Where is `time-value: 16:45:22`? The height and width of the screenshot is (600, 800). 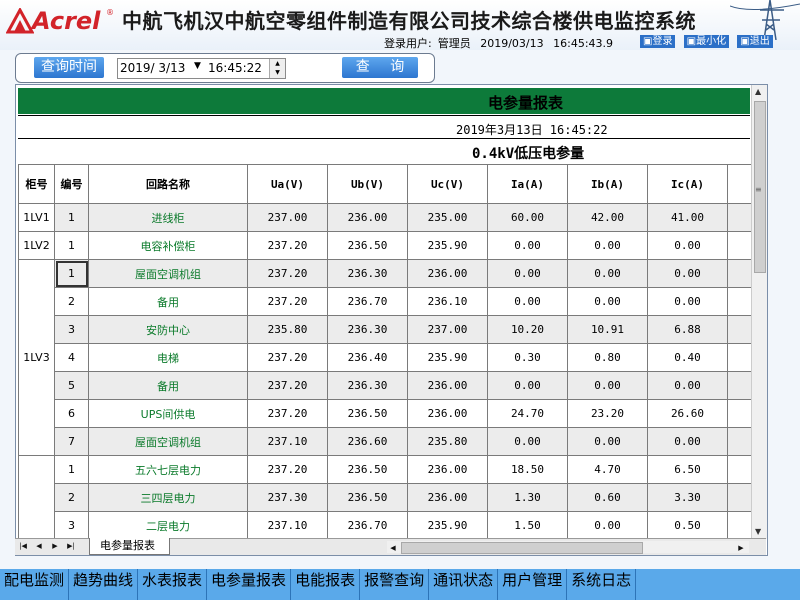
time-value: 16:45:22 is located at coordinates (235, 68).